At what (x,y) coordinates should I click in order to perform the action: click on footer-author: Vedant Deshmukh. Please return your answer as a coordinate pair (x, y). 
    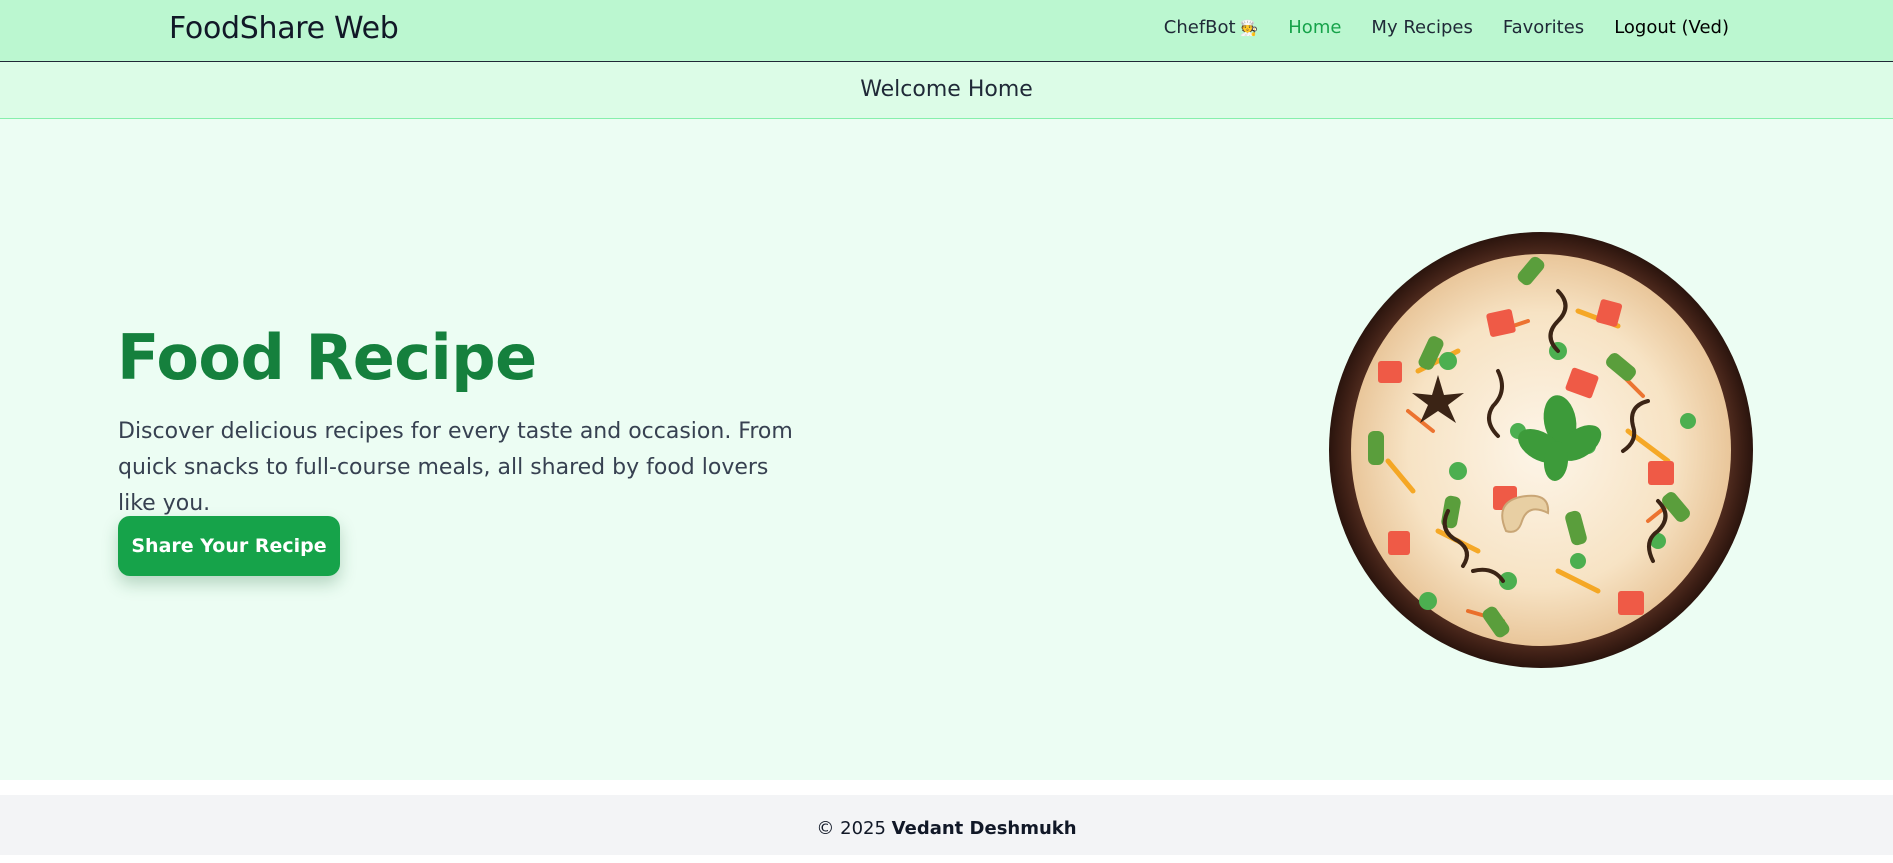
    Looking at the image, I should click on (984, 828).